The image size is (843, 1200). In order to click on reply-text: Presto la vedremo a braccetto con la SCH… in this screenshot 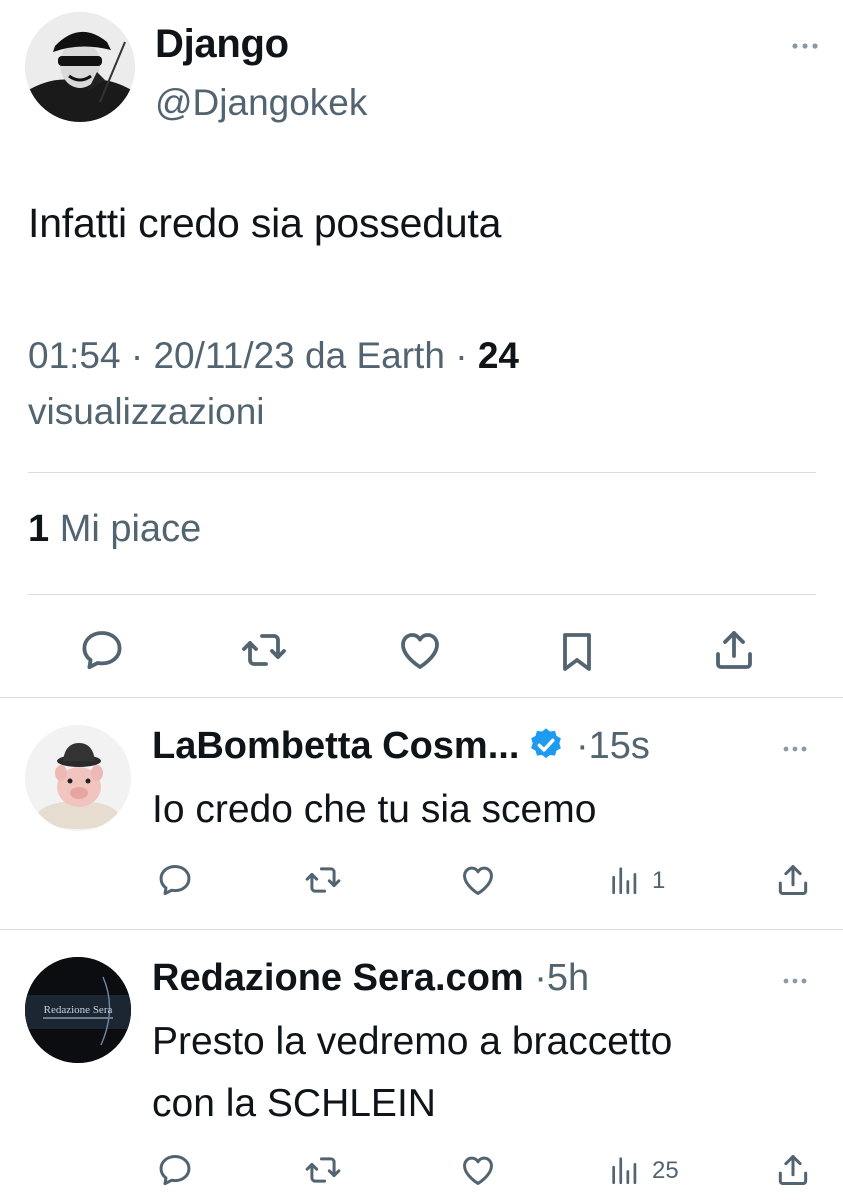, I will do `click(482, 1073)`.